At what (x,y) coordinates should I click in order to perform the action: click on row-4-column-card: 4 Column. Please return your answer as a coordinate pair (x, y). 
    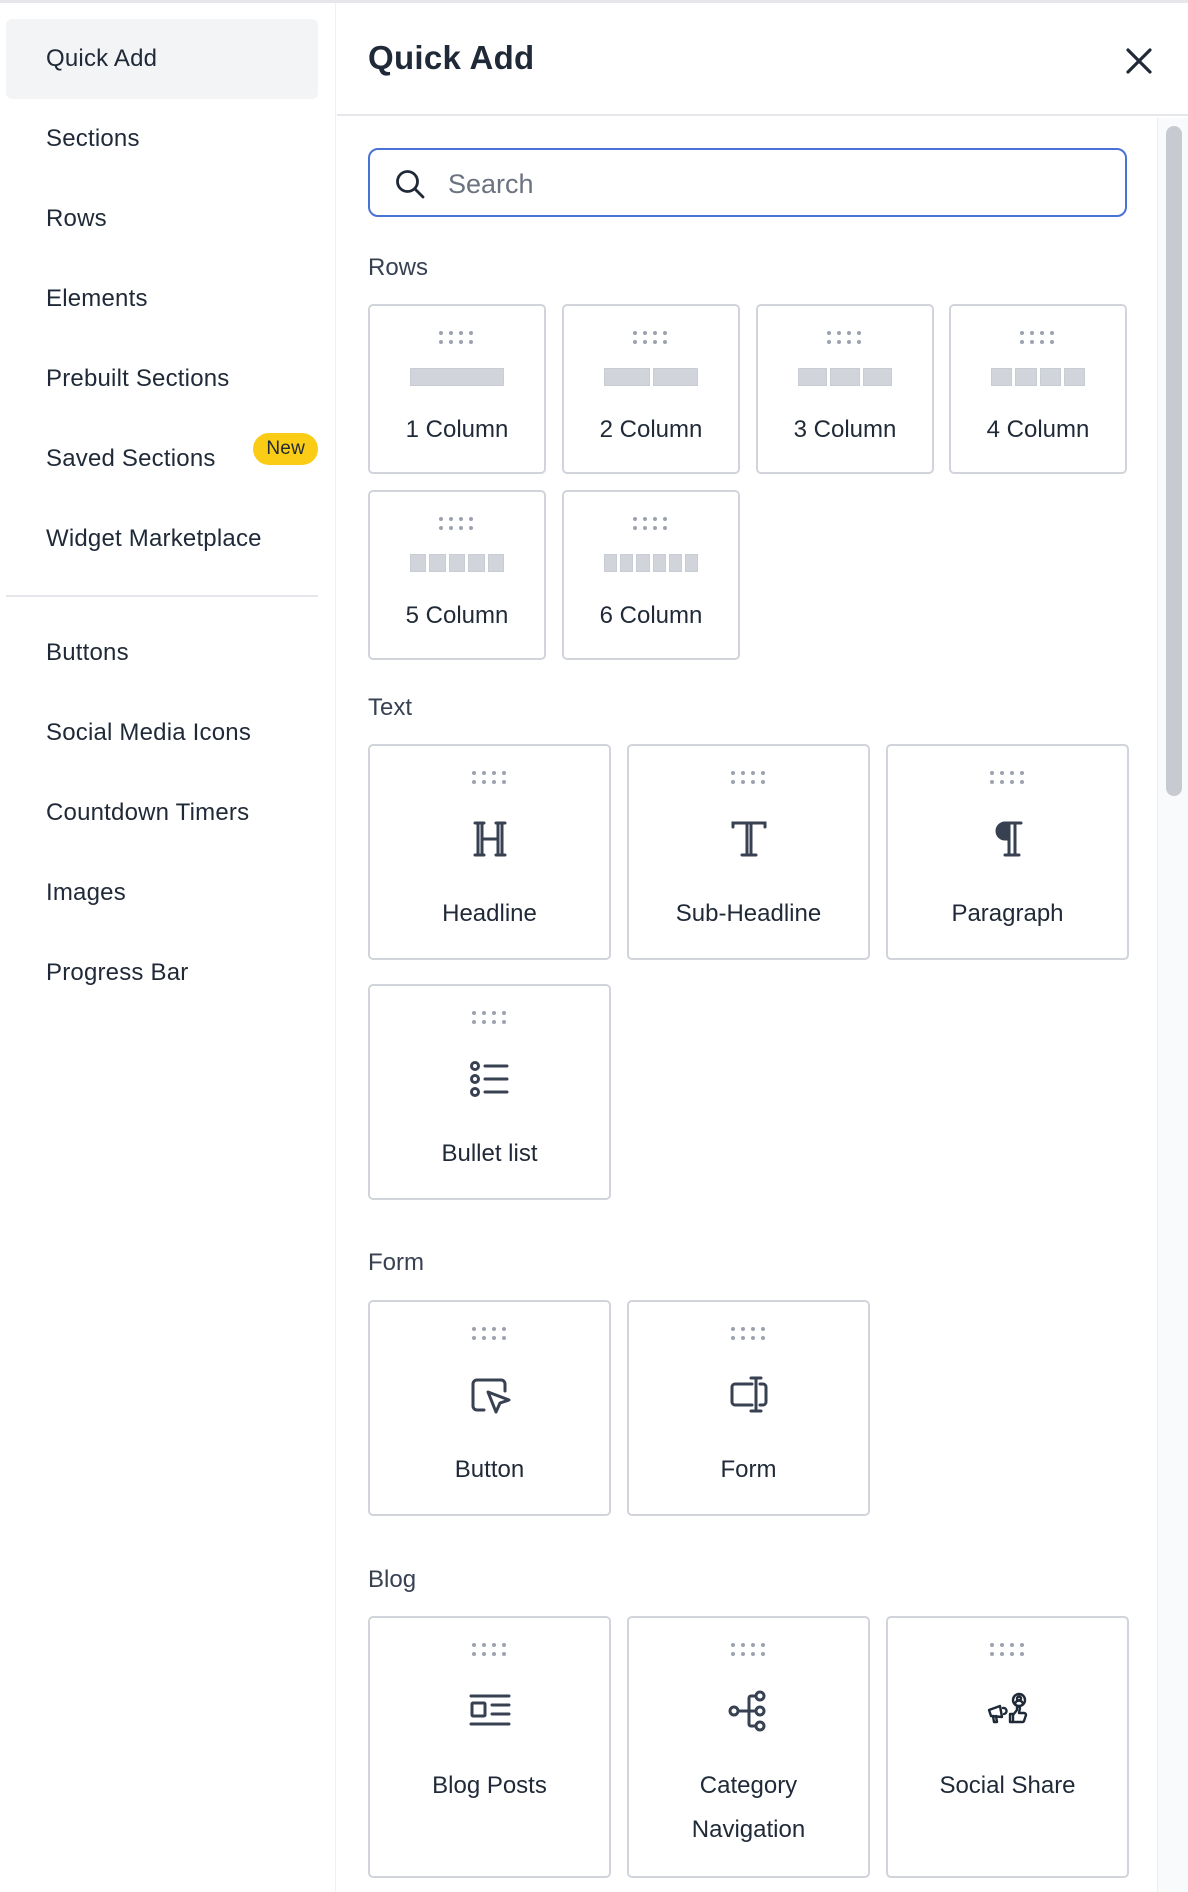
    Looking at the image, I should click on (1038, 389).